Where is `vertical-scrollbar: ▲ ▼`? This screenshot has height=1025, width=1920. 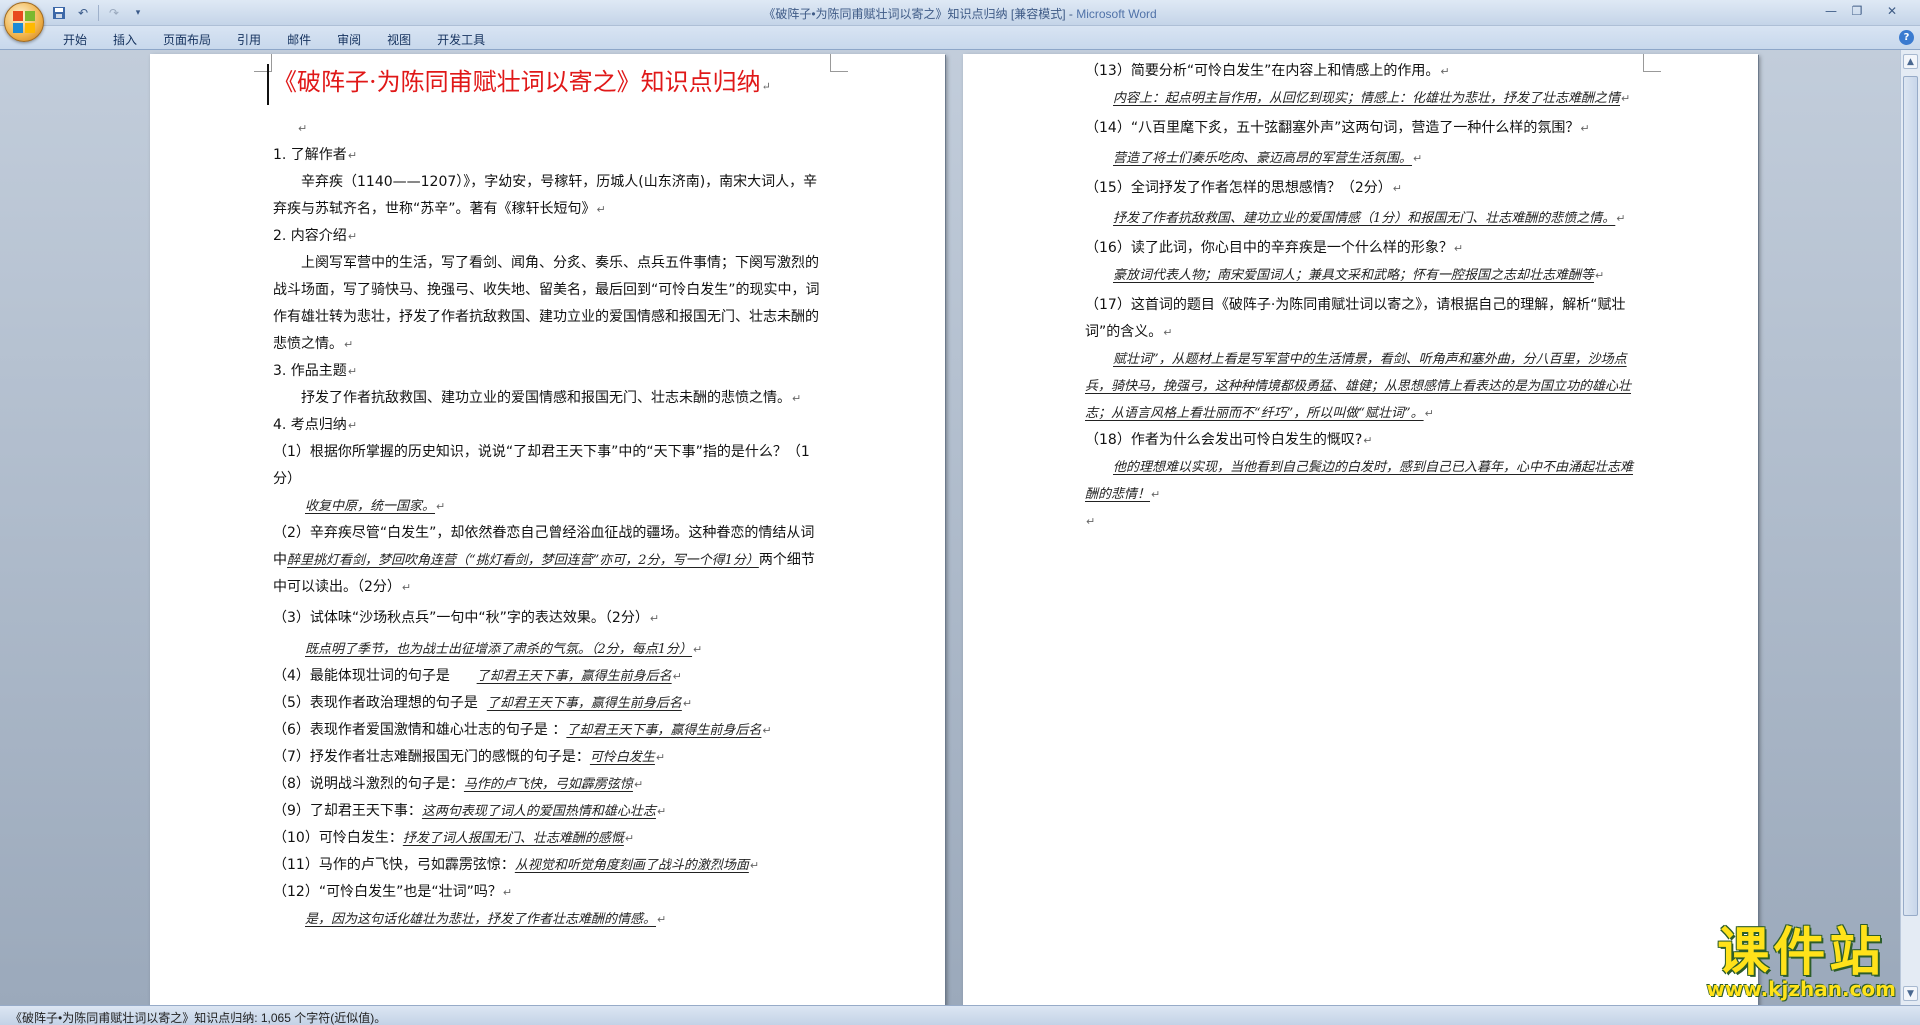 vertical-scrollbar: ▲ ▼ is located at coordinates (1910, 527).